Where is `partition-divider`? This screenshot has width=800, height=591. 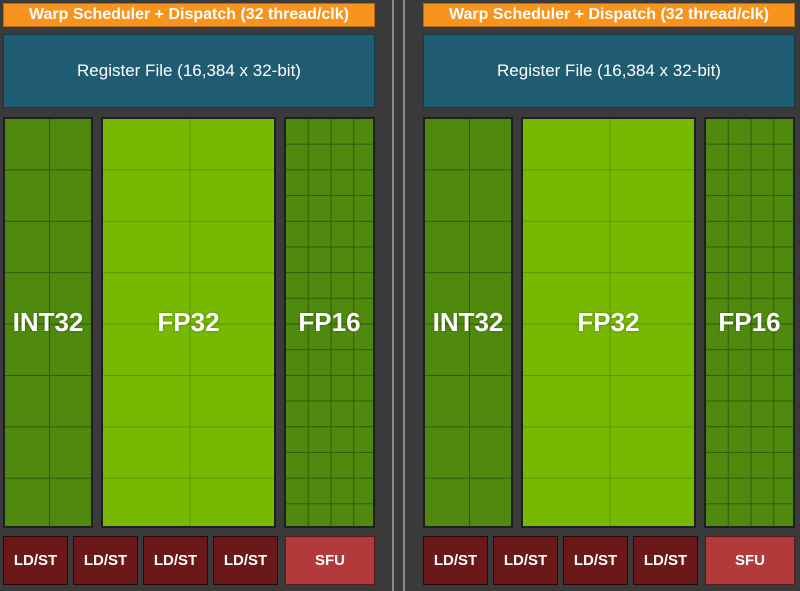
partition-divider is located at coordinates (400, 295).